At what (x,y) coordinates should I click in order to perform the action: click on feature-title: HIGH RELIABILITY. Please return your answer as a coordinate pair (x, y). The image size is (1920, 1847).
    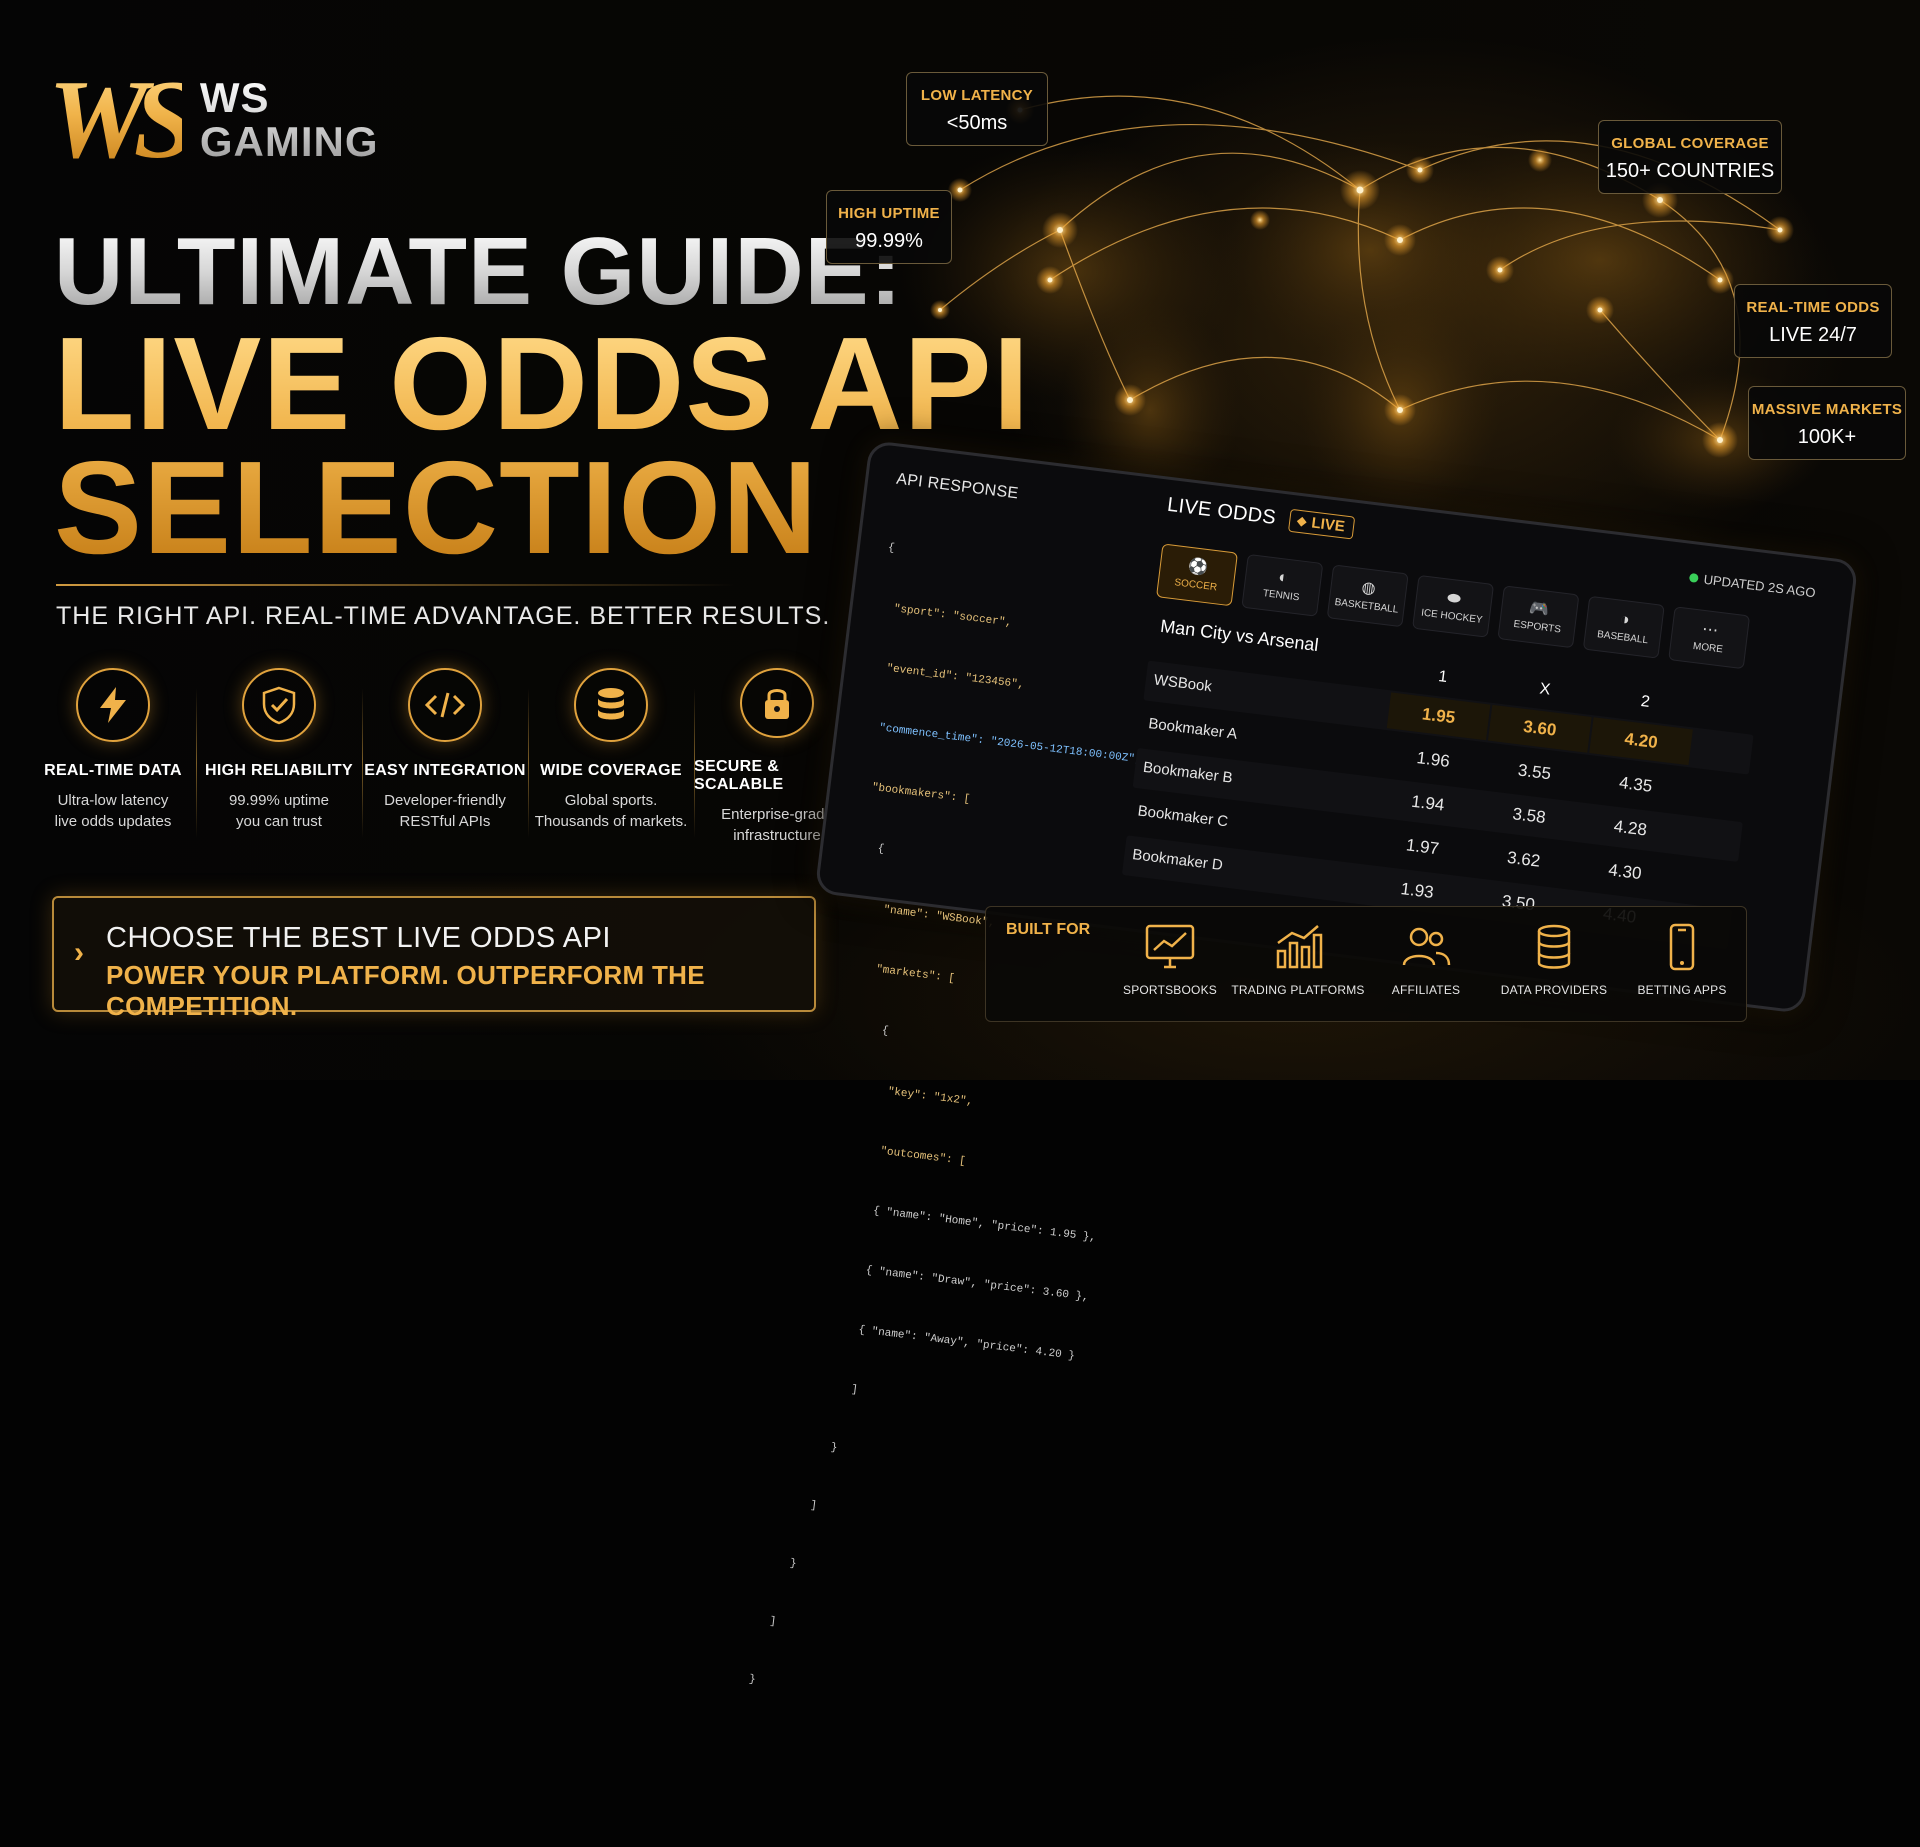
    Looking at the image, I should click on (279, 770).